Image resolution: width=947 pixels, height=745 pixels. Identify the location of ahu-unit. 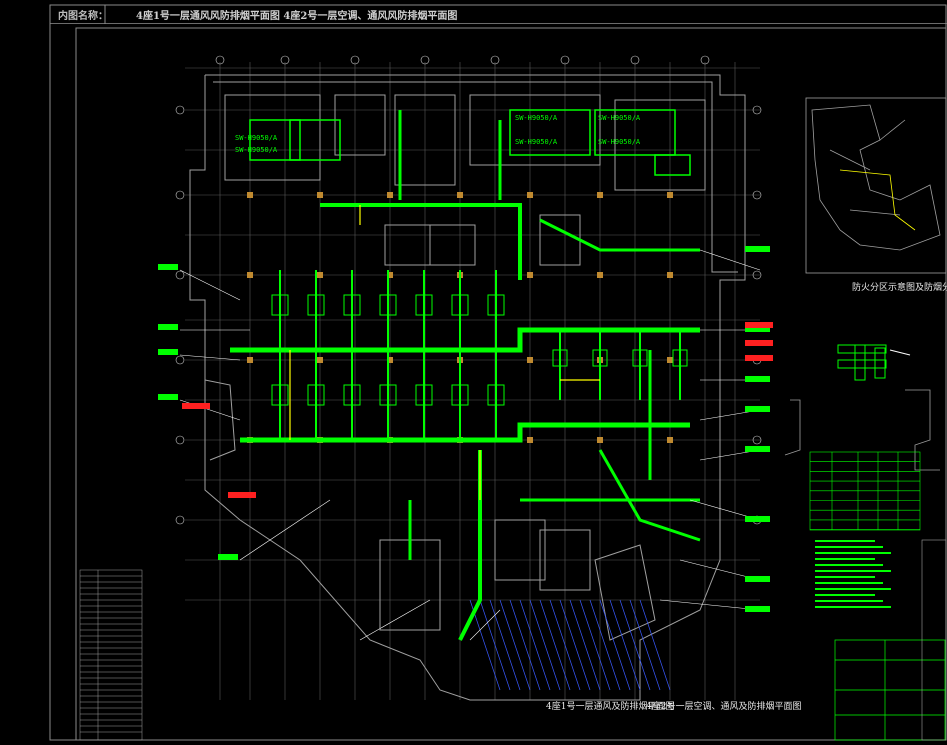
(315, 140).